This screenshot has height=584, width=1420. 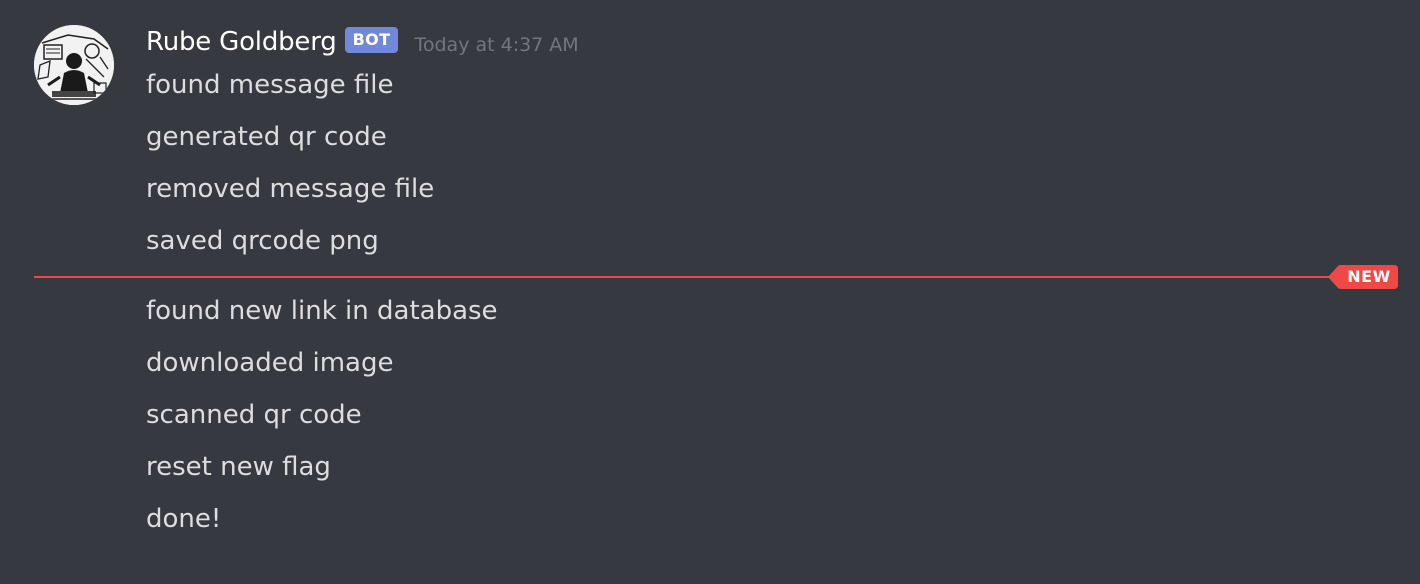 What do you see at coordinates (270, 85) in the screenshot?
I see `message-line: found message file` at bounding box center [270, 85].